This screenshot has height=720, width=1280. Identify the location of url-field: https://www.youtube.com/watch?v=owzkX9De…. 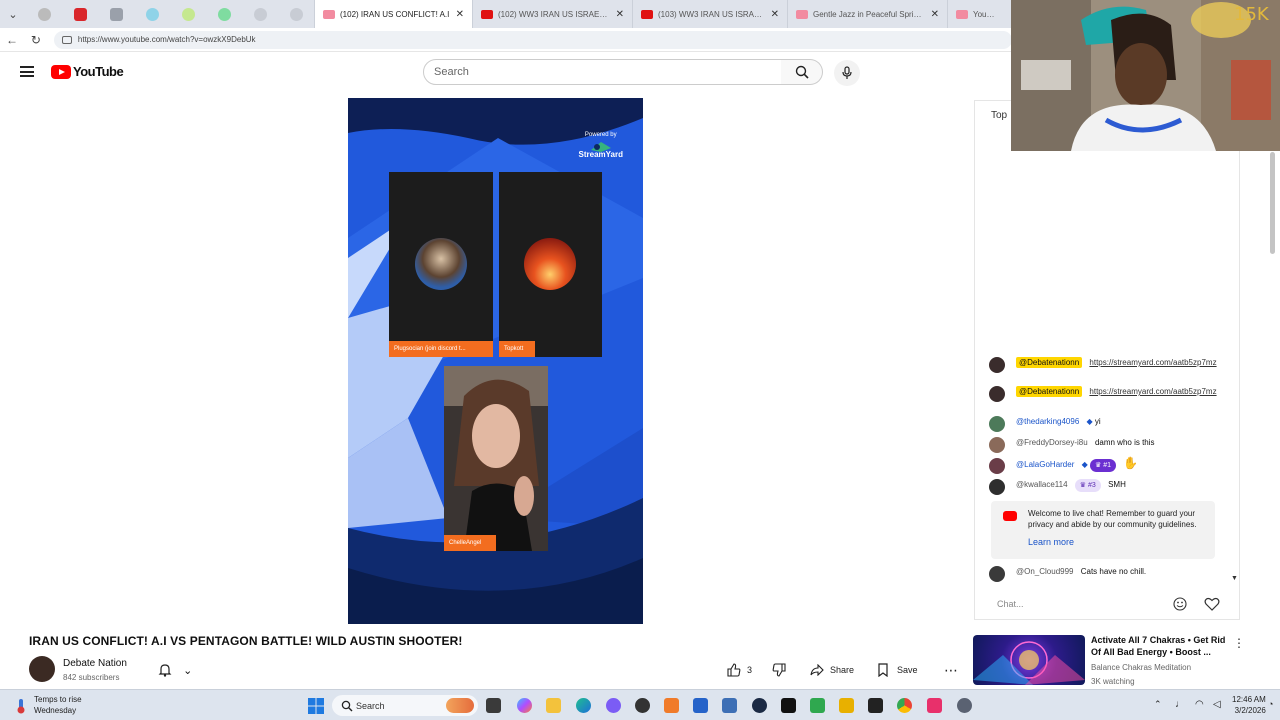
(532, 39).